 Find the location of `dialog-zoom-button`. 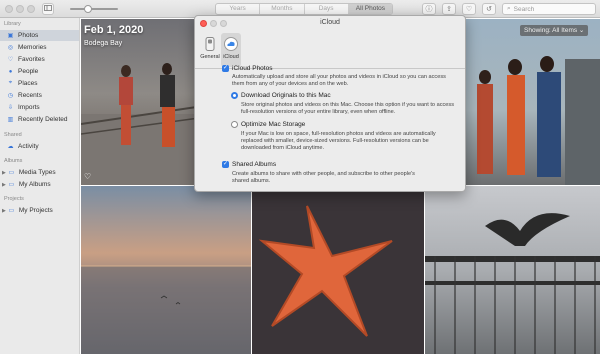

dialog-zoom-button is located at coordinates (223, 23).